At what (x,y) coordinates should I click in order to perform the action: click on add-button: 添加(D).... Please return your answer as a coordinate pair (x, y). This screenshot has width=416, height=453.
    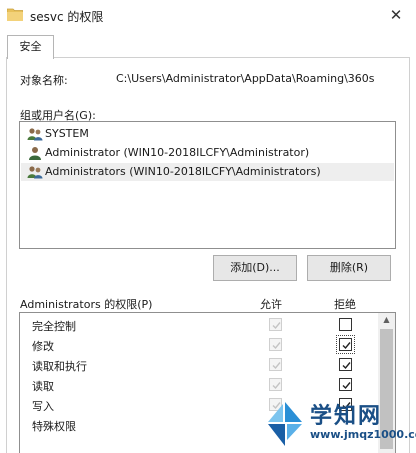
    Looking at the image, I should click on (255, 268).